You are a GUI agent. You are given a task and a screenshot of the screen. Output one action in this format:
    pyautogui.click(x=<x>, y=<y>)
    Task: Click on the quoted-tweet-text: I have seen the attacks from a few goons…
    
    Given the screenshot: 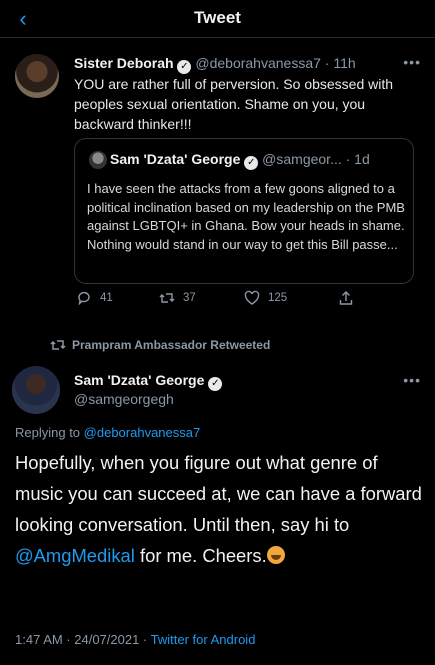 What is the action you would take?
    pyautogui.click(x=246, y=216)
    